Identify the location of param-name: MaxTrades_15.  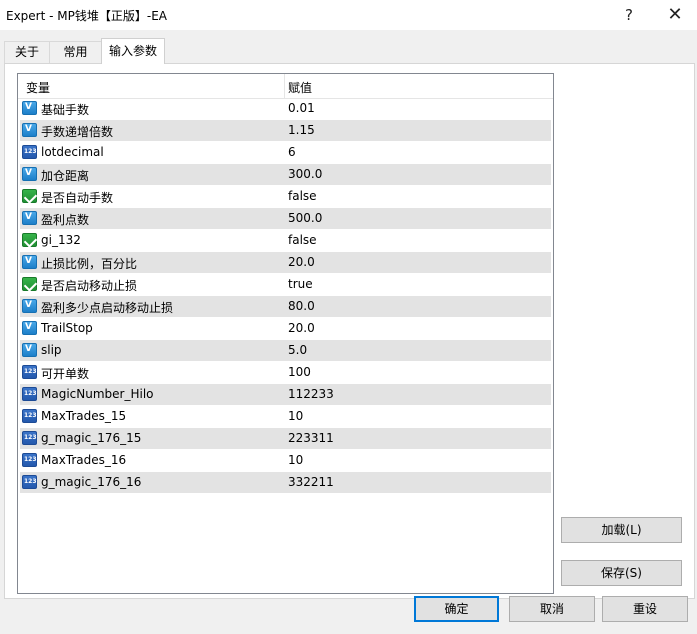
(84, 416).